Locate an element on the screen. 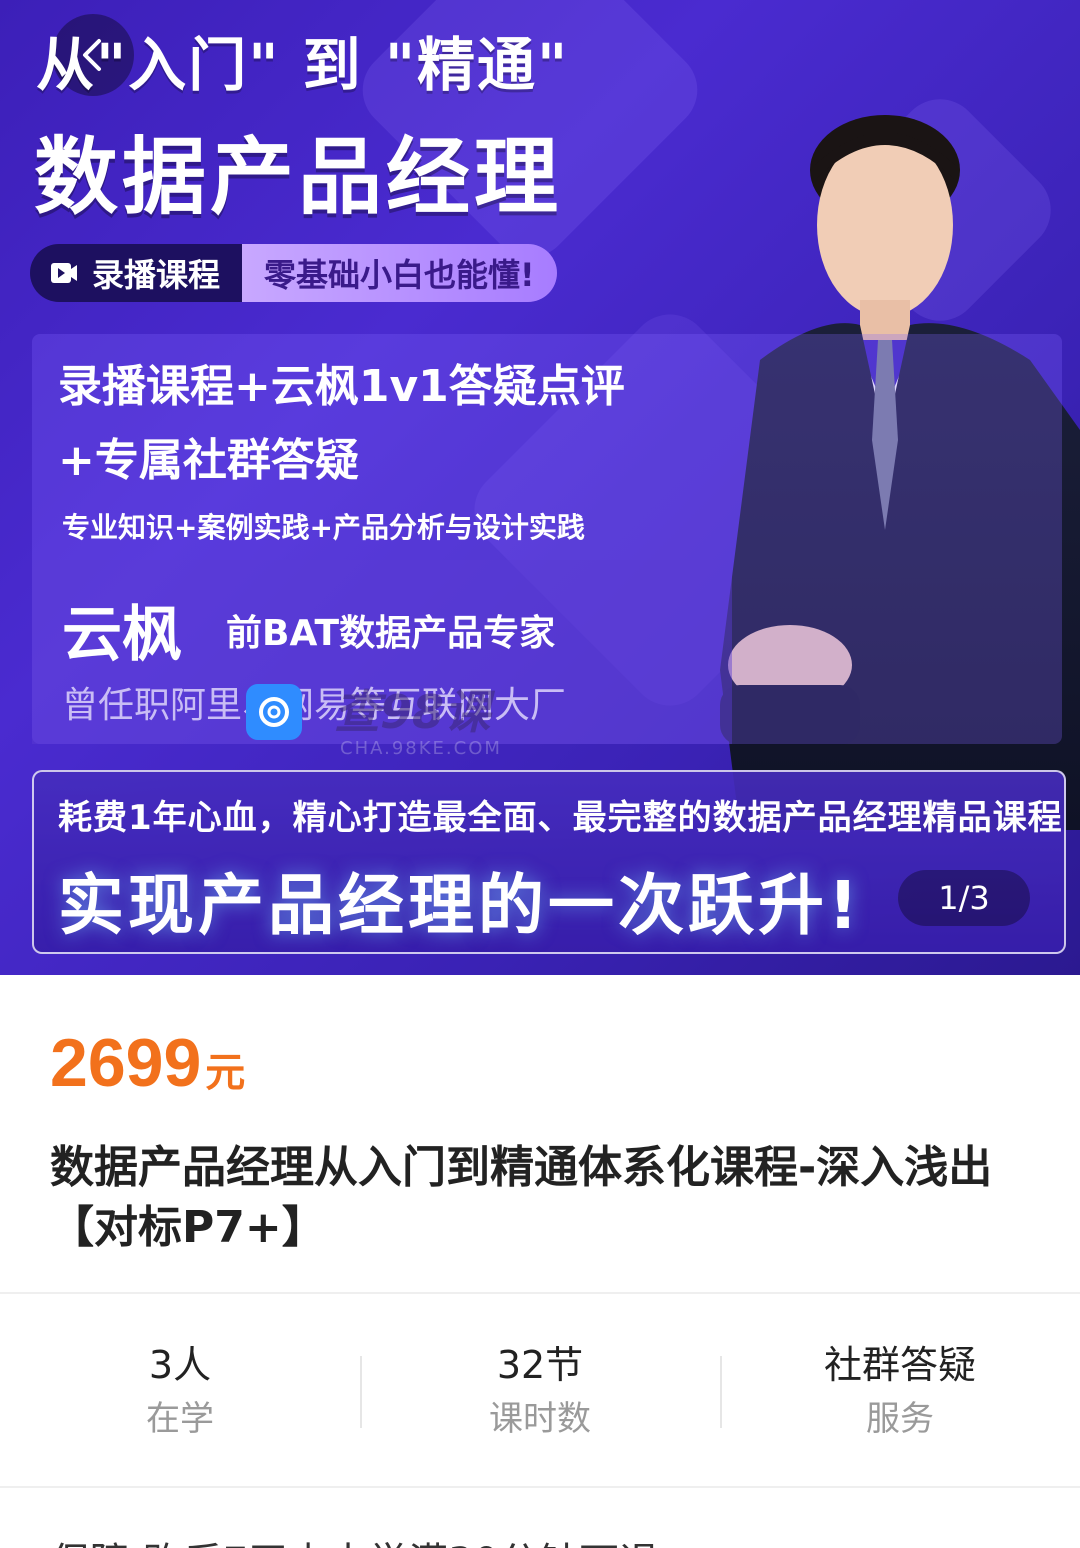 This screenshot has width=1080, height=1548. features-line-1: 录播课程+云枫1v1答疑点评 is located at coordinates (341, 386).